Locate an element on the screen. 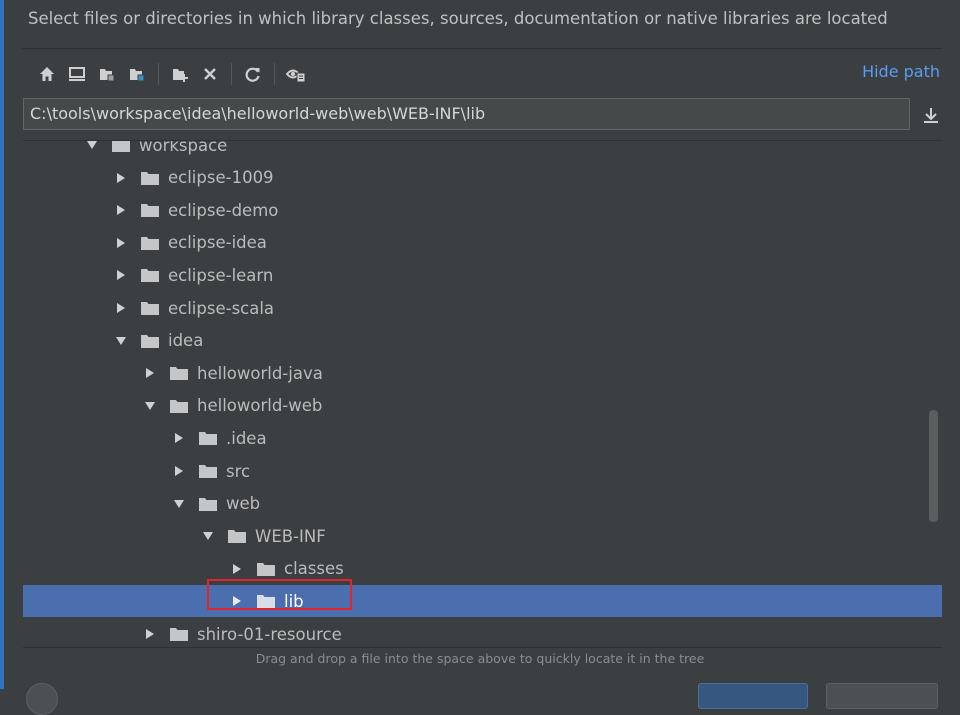  tree-row-label: workspace is located at coordinates (183, 147).